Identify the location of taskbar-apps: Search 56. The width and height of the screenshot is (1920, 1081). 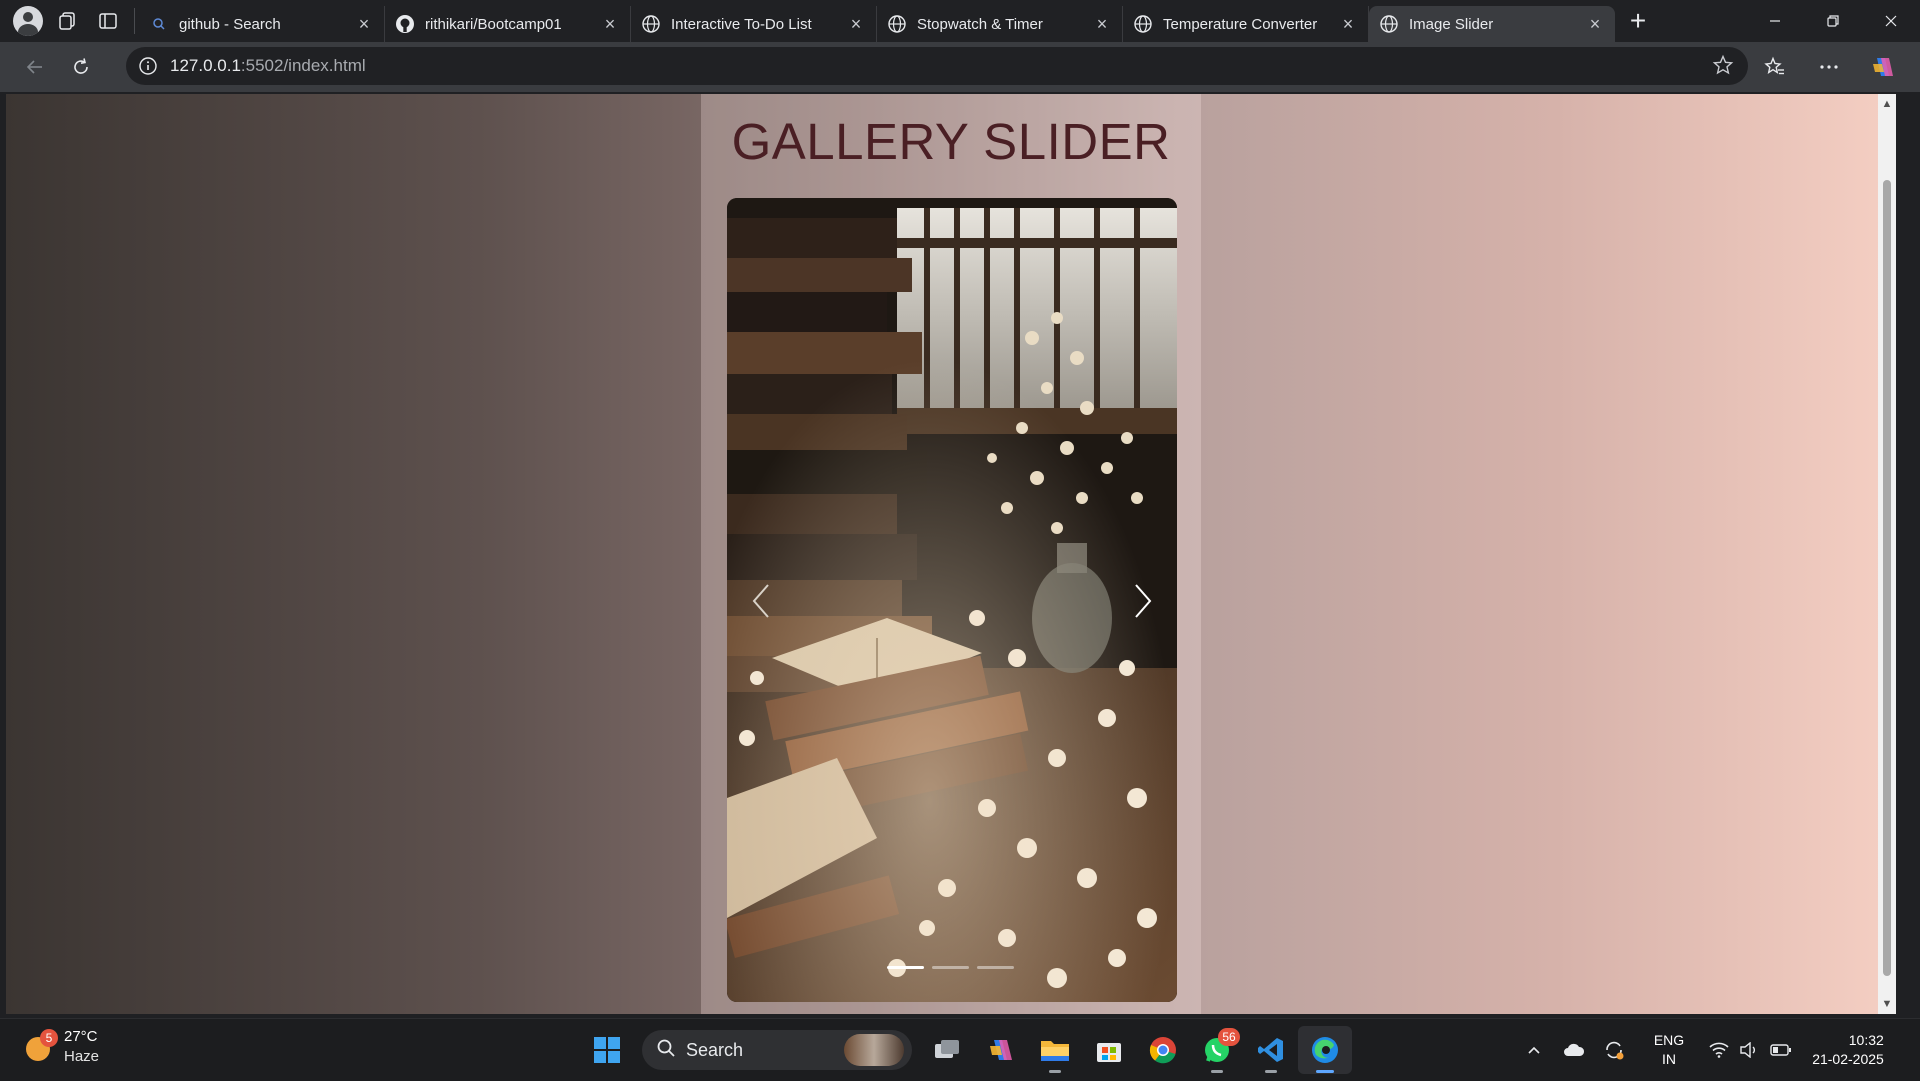
(966, 1050).